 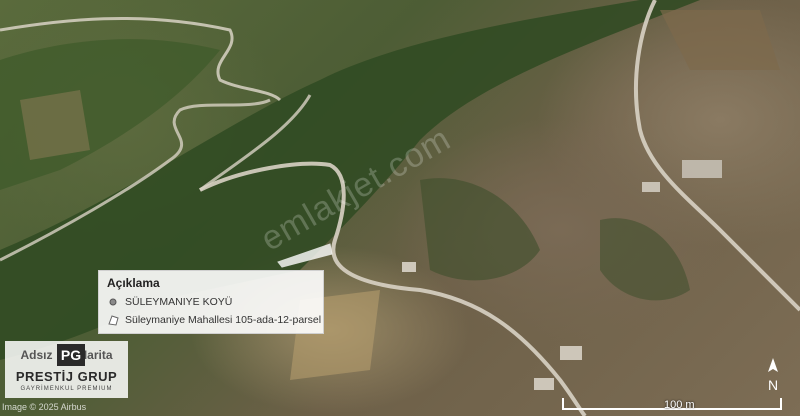 I want to click on logo-mark: PG, so click(x=71, y=355).